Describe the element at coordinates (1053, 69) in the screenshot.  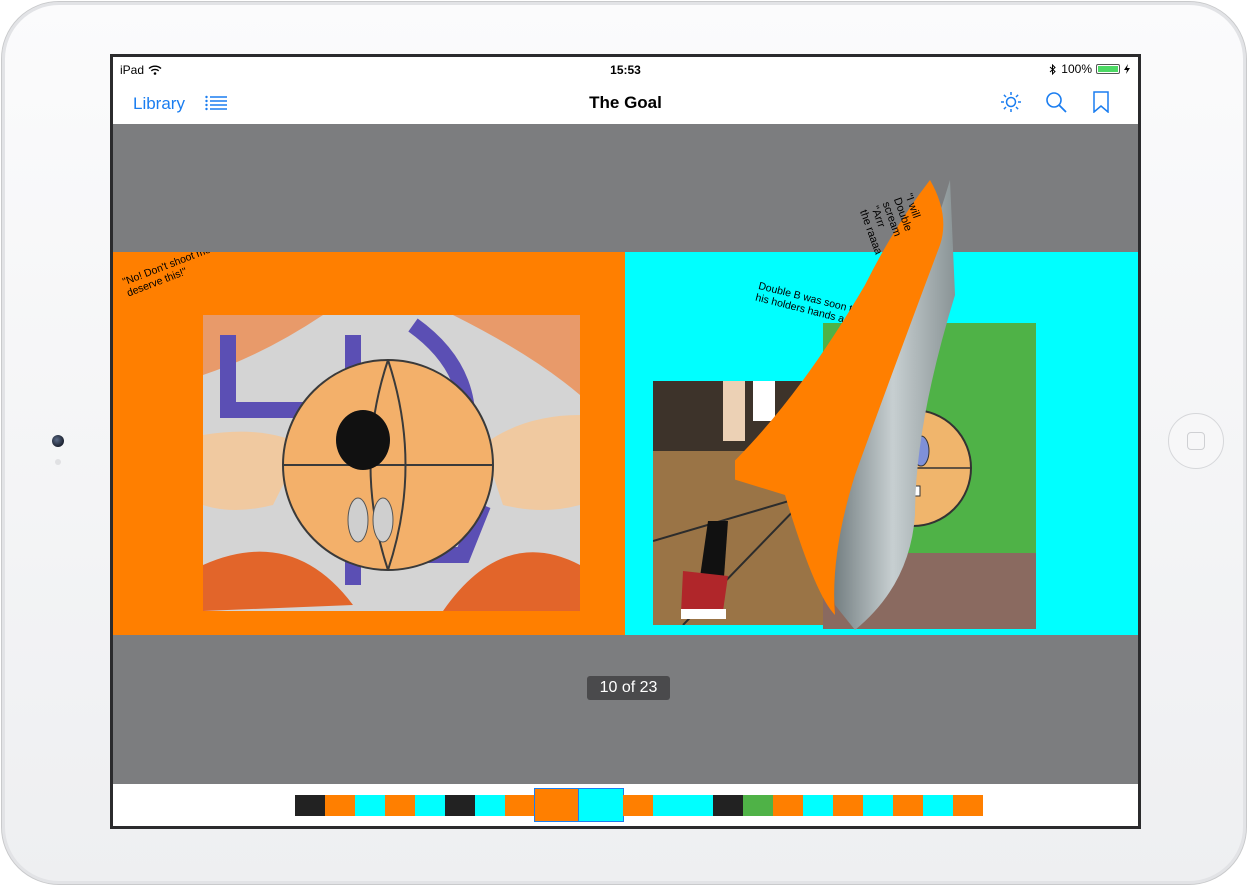
I see `bluetooth-icon` at that location.